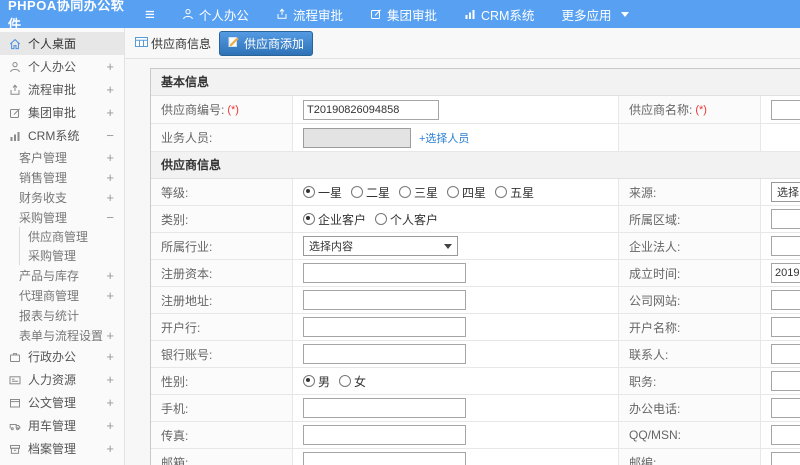 Image resolution: width=800 pixels, height=465 pixels. What do you see at coordinates (785, 192) in the screenshot?
I see `source-select: 选择内容` at bounding box center [785, 192].